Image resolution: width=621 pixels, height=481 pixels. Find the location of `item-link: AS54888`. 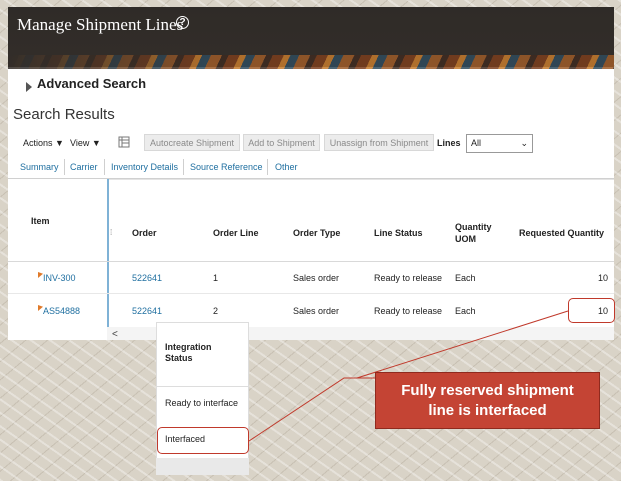

item-link: AS54888 is located at coordinates (61, 311).